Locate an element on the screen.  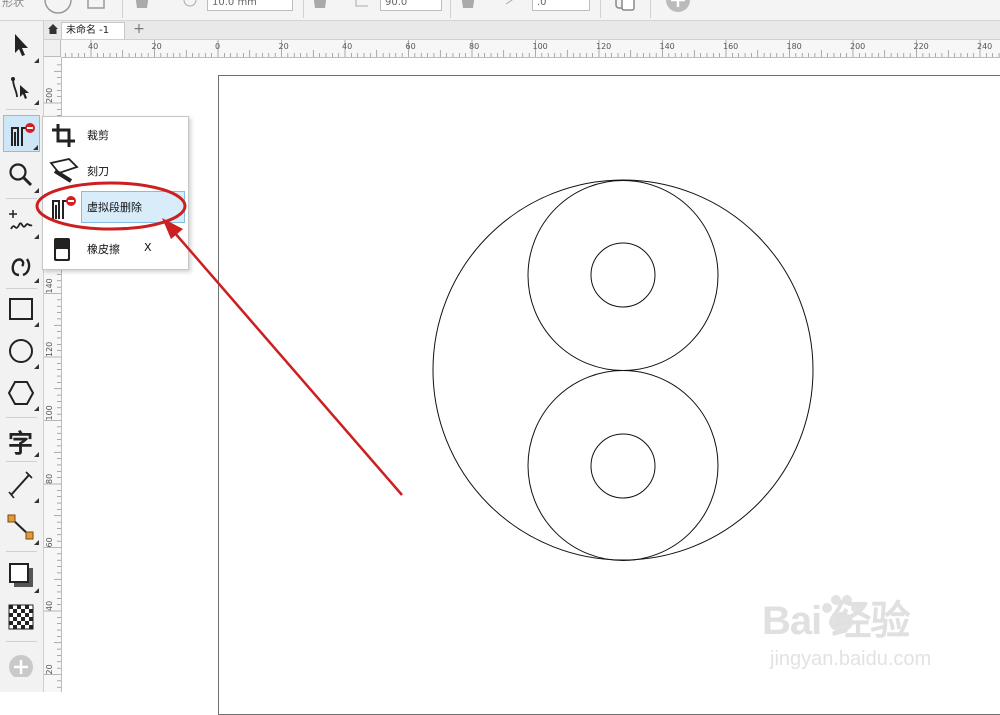
lower-inner-circle is located at coordinates (623, 466).